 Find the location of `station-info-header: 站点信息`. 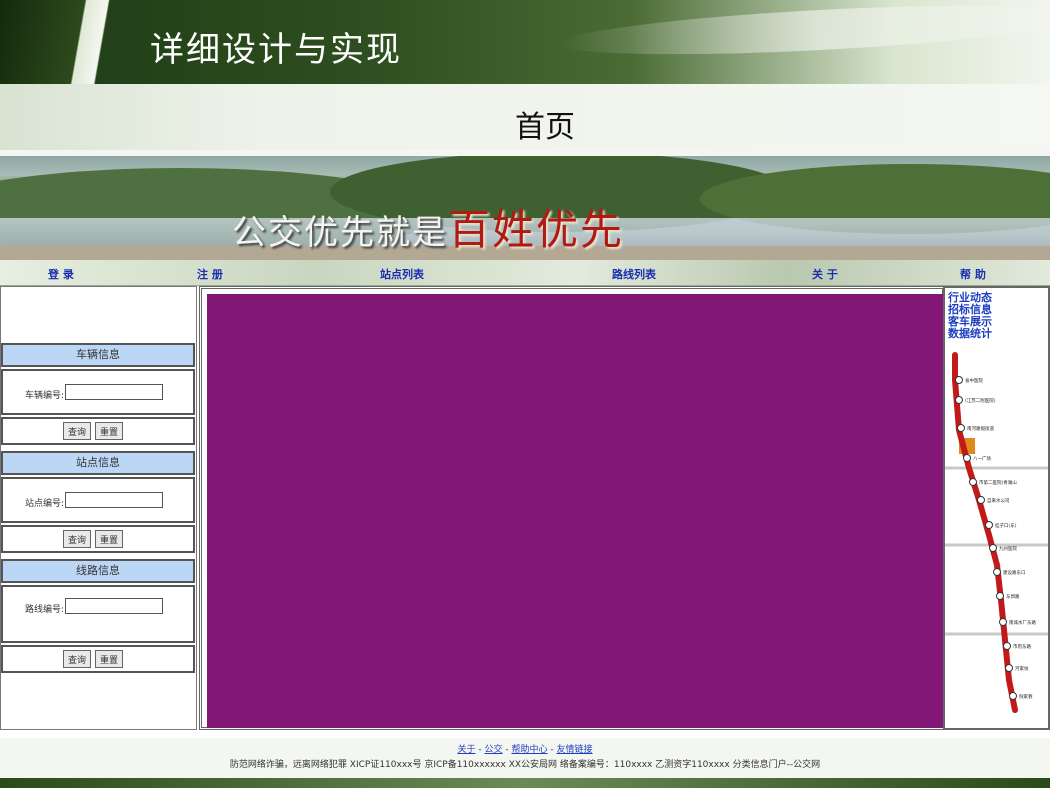

station-info-header: 站点信息 is located at coordinates (98, 463).